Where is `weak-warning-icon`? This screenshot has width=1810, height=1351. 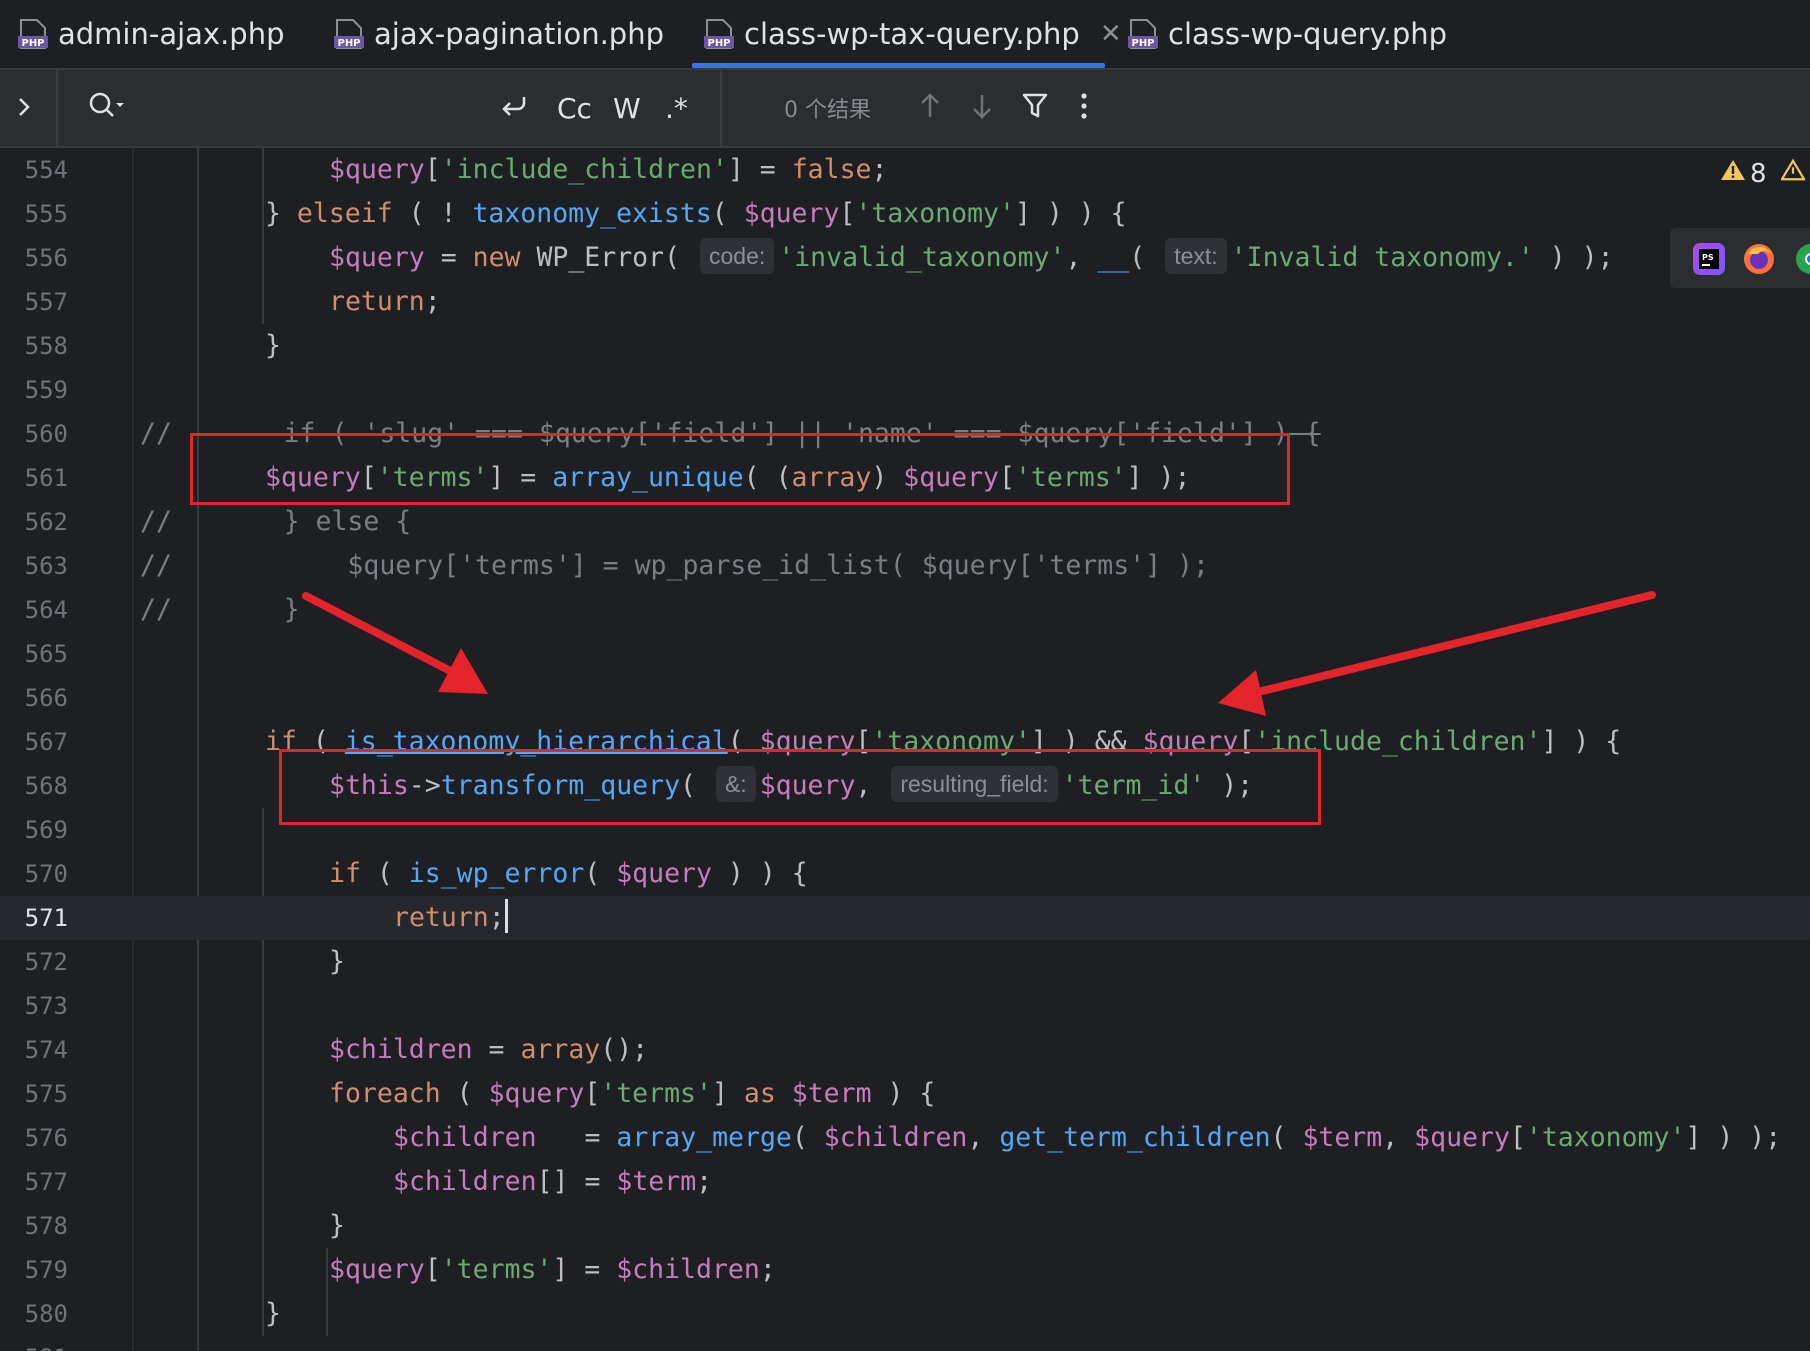
weak-warning-icon is located at coordinates (1792, 173).